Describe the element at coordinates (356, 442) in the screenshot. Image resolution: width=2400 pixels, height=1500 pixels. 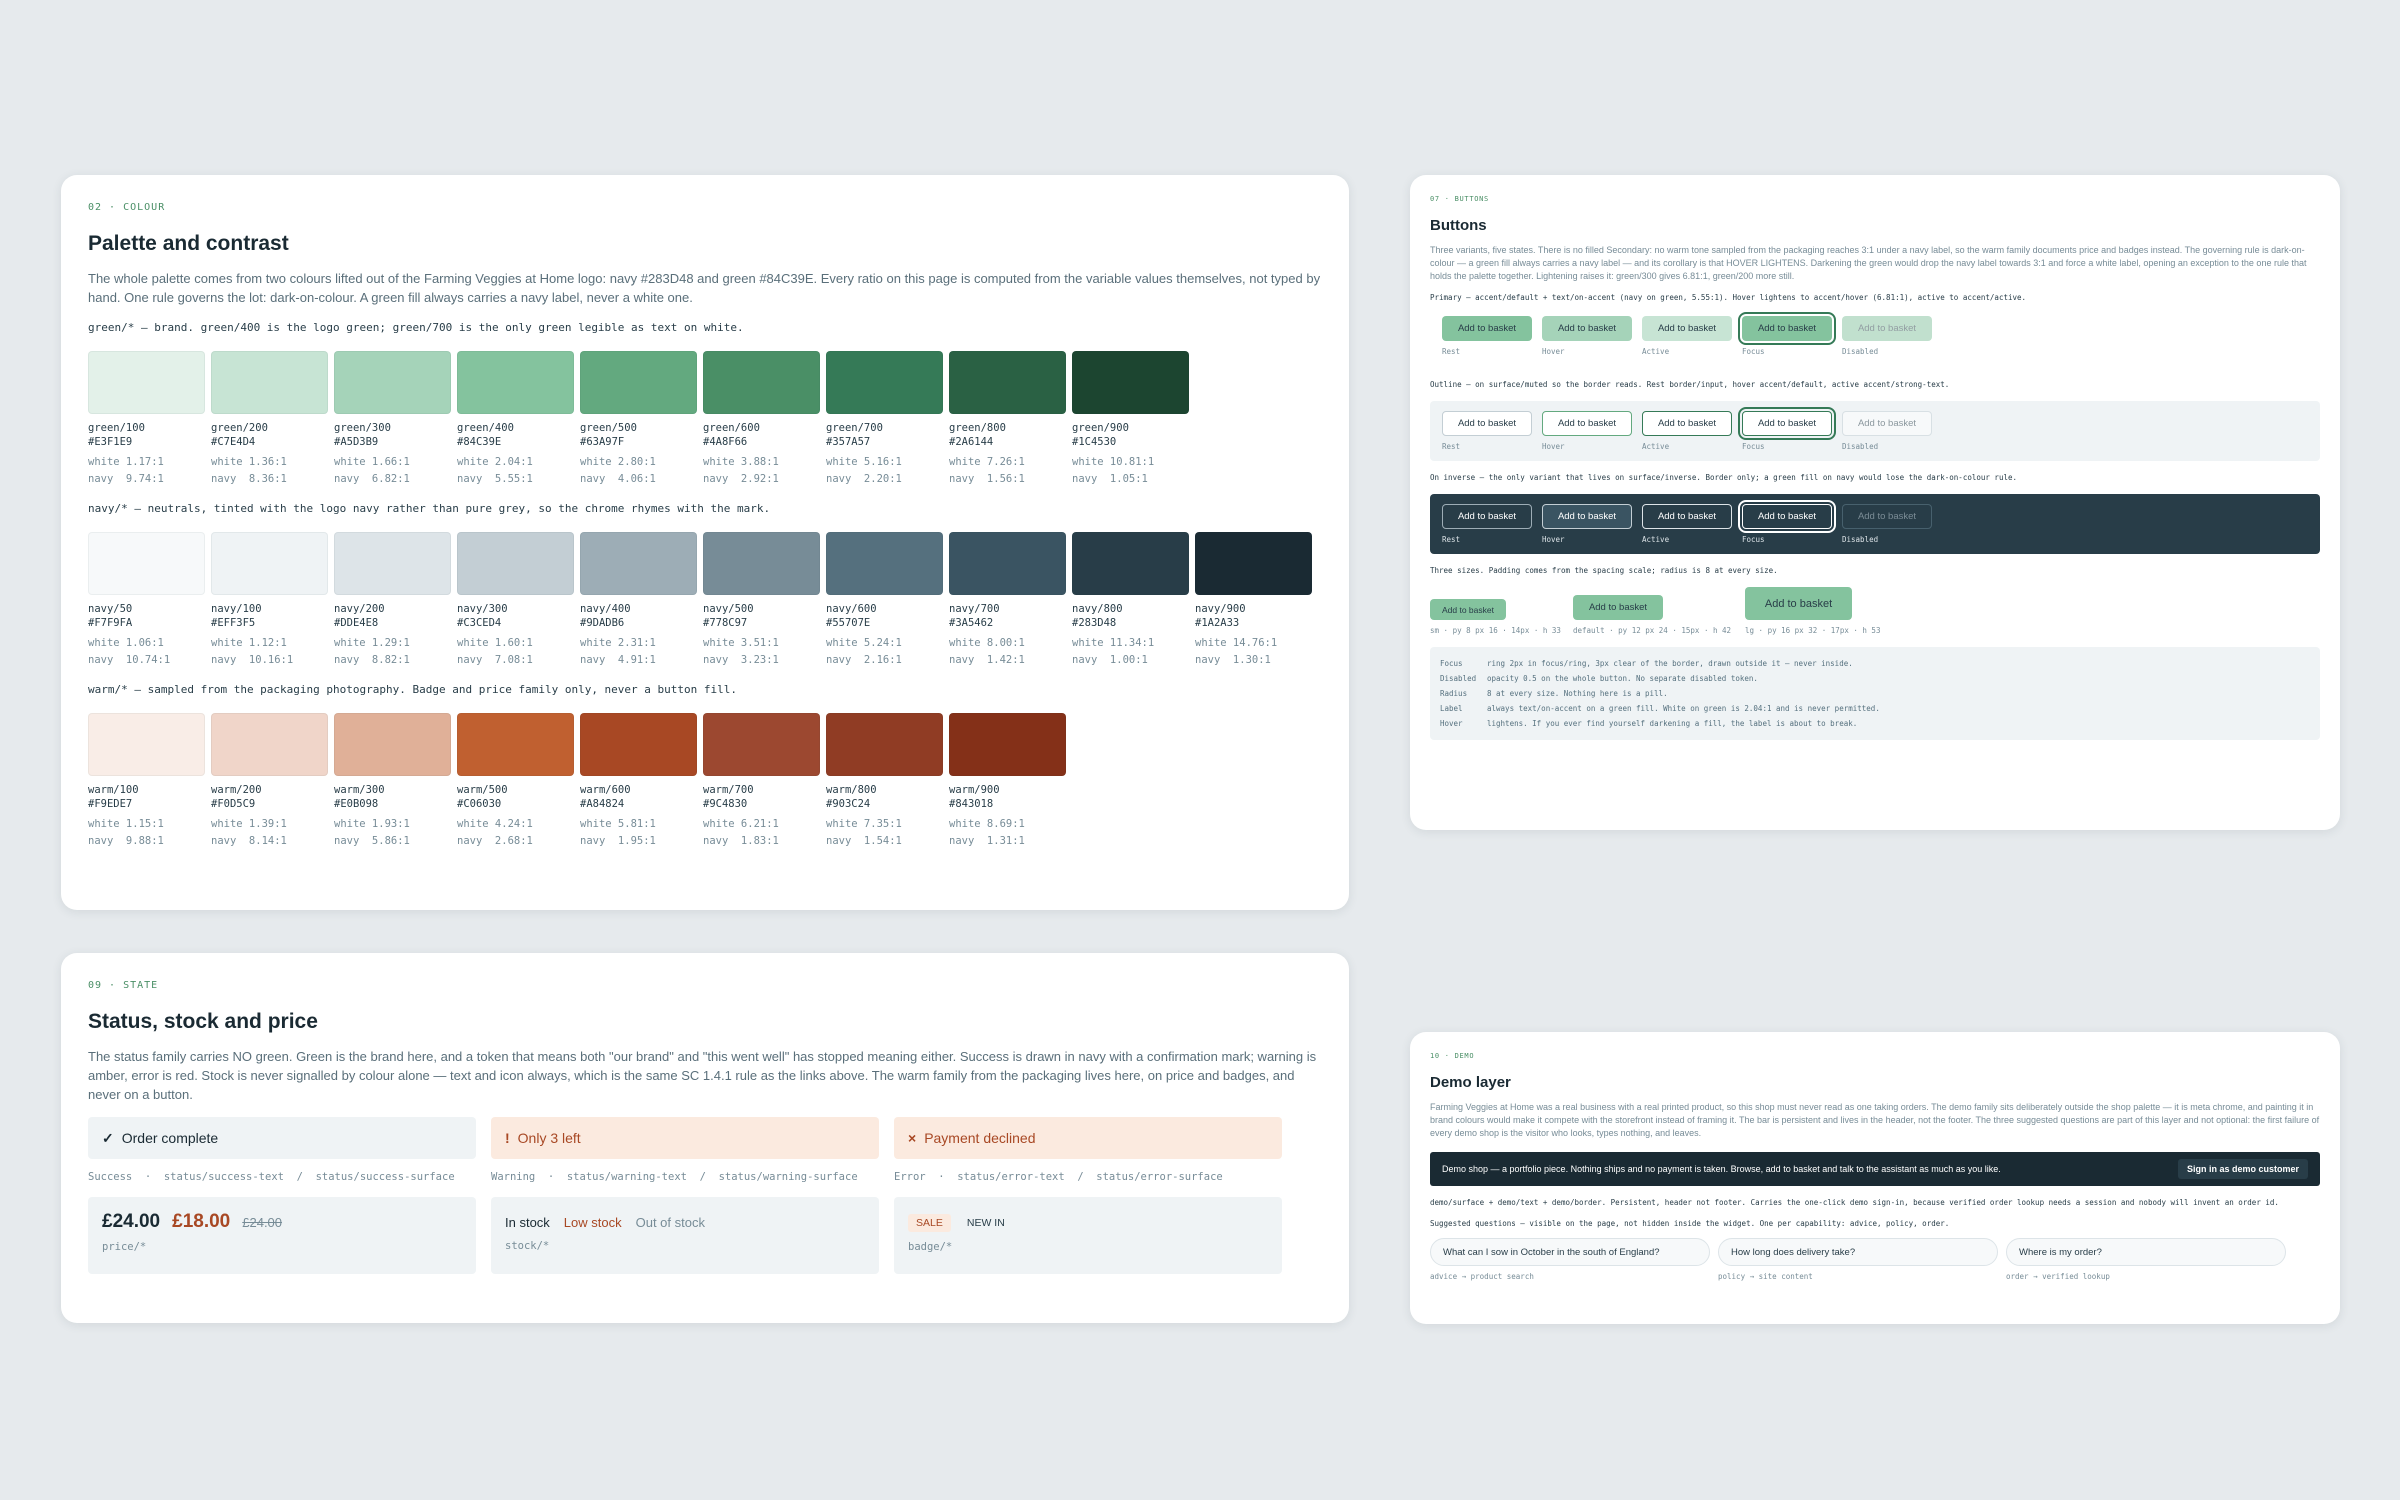
I see `swatch-hex: #A5D3B9` at that location.